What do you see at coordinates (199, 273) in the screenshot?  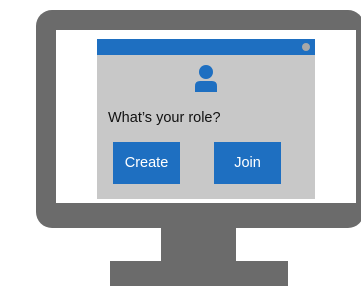 I see `monitor-base` at bounding box center [199, 273].